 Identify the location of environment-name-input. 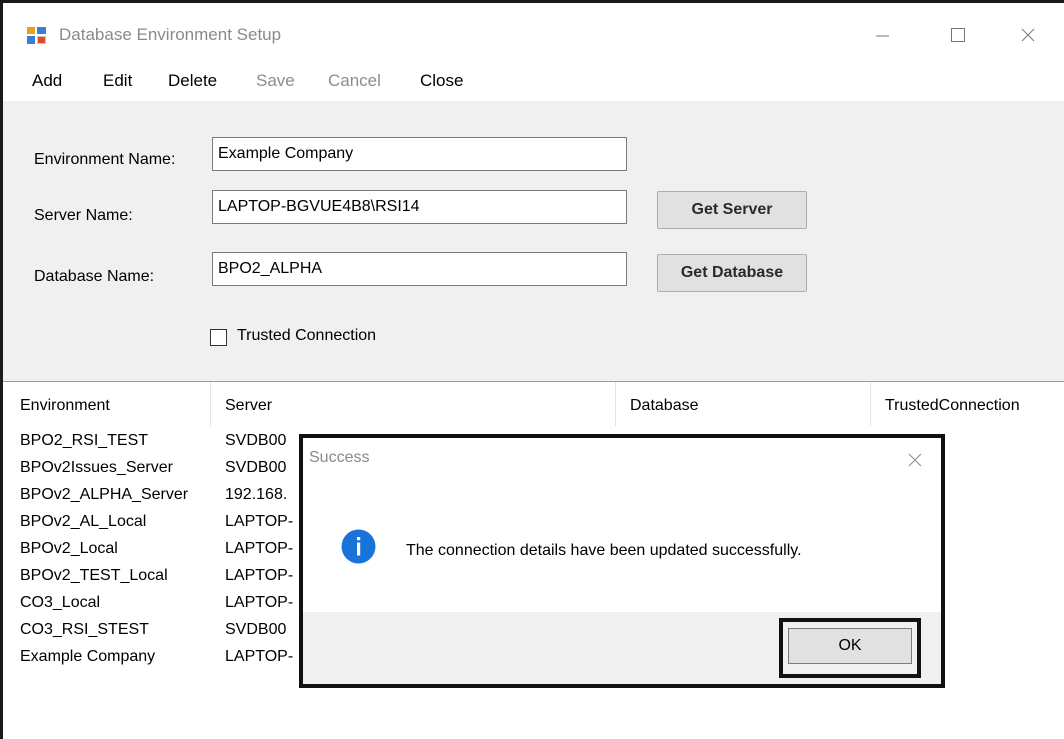
(419, 154).